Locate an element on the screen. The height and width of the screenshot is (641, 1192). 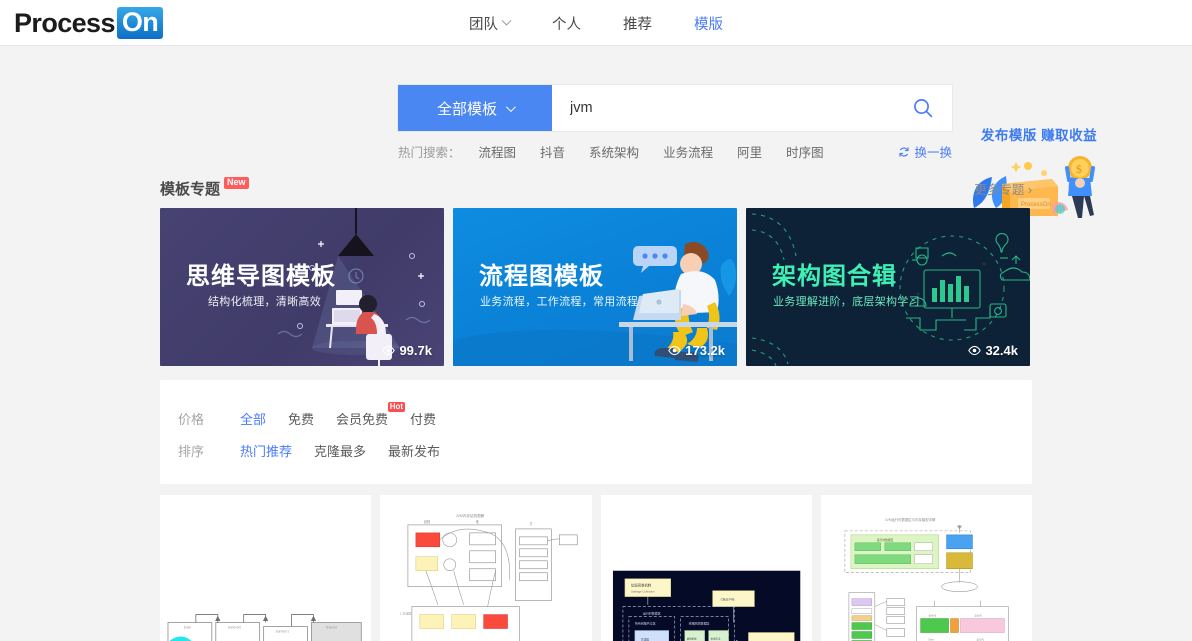
template-thumbnail-color-architecture: JVM运行时数据区与内存模型详解 运行时数据区 新生代 老年代 Eden 老年代 is located at coordinates (926, 568).